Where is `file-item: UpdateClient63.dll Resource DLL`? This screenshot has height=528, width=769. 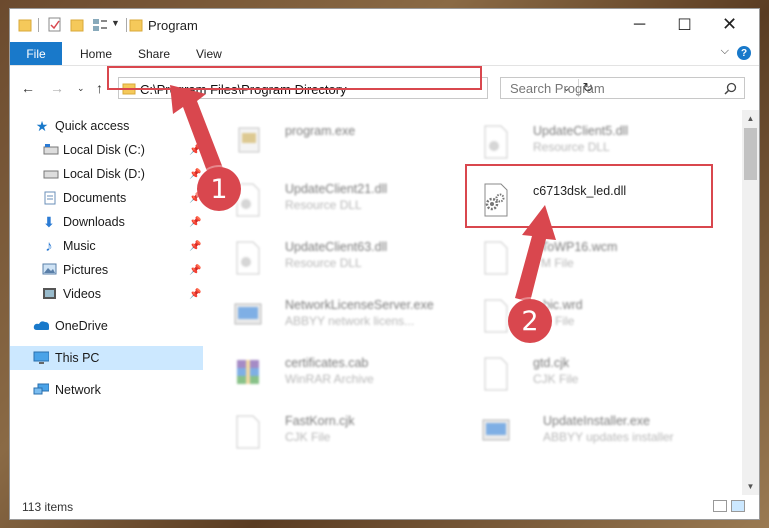
file-item: UpdateClient63.dll Resource DLL is located at coordinates (330, 258).